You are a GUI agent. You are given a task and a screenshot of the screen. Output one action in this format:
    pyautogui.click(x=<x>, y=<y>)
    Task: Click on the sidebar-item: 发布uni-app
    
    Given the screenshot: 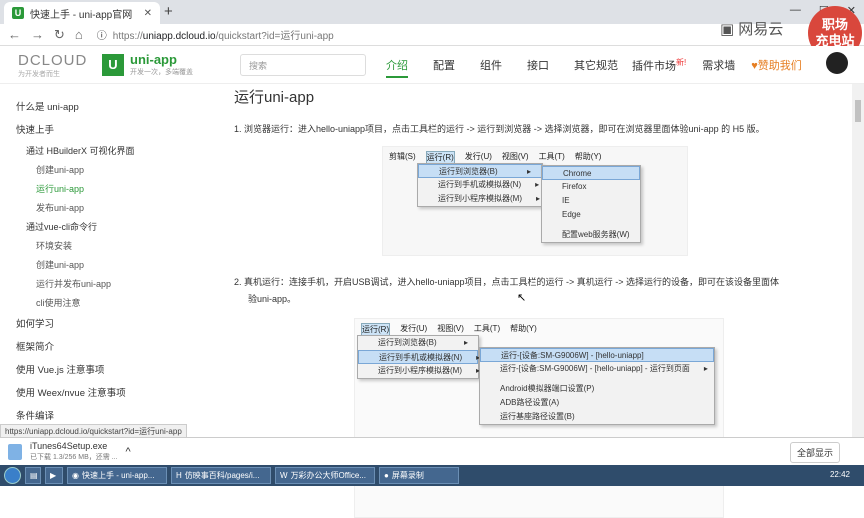 What is the action you would take?
    pyautogui.click(x=108, y=208)
    